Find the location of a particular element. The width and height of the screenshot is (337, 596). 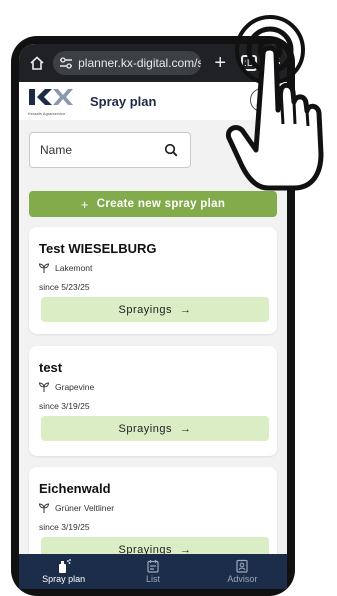

plan-since-date: since 5/23/25 is located at coordinates (64, 287).